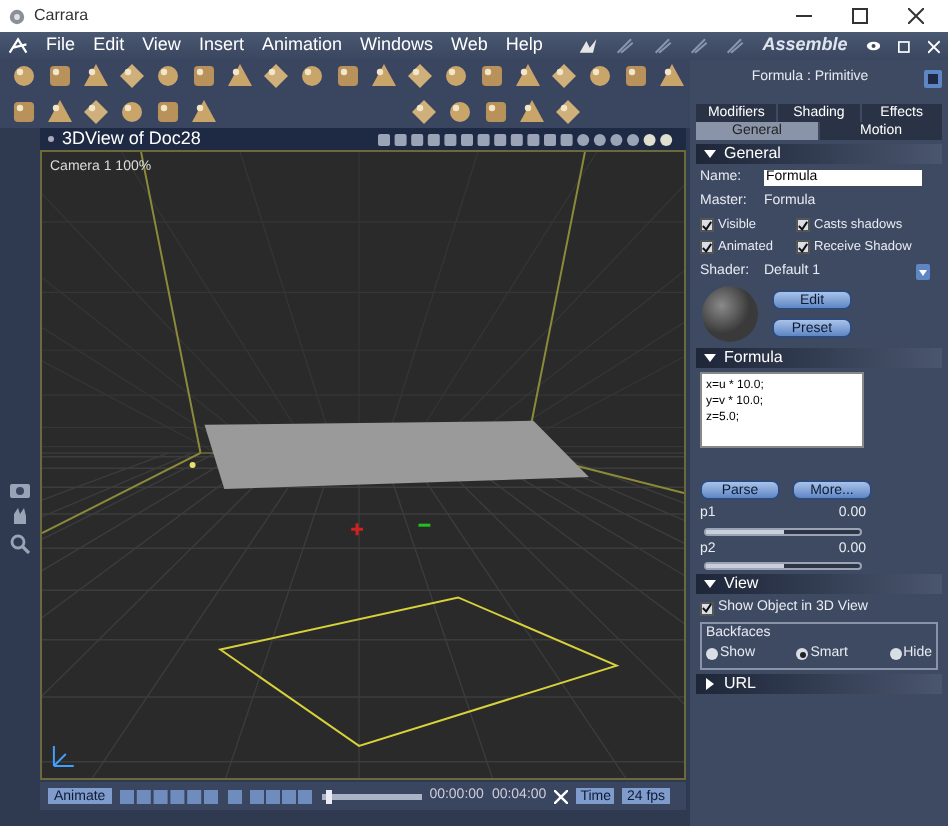  I want to click on menu-item: Help, so click(524, 46).